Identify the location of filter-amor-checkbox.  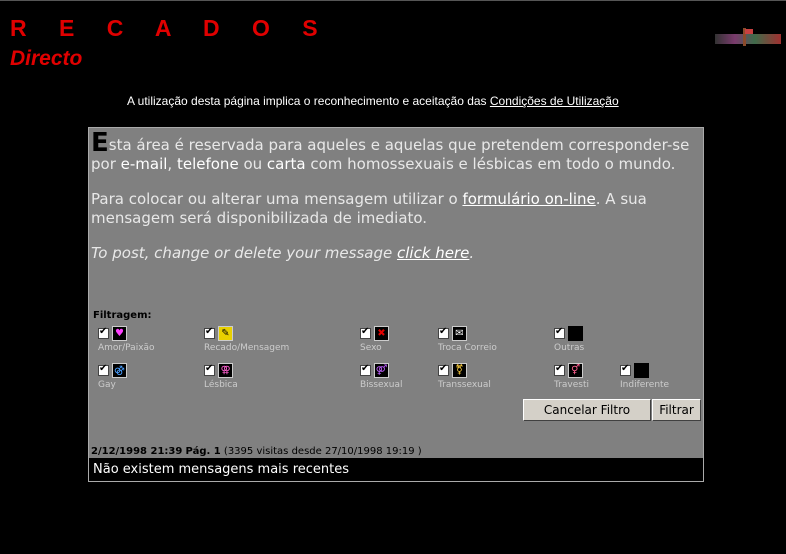
(103, 332).